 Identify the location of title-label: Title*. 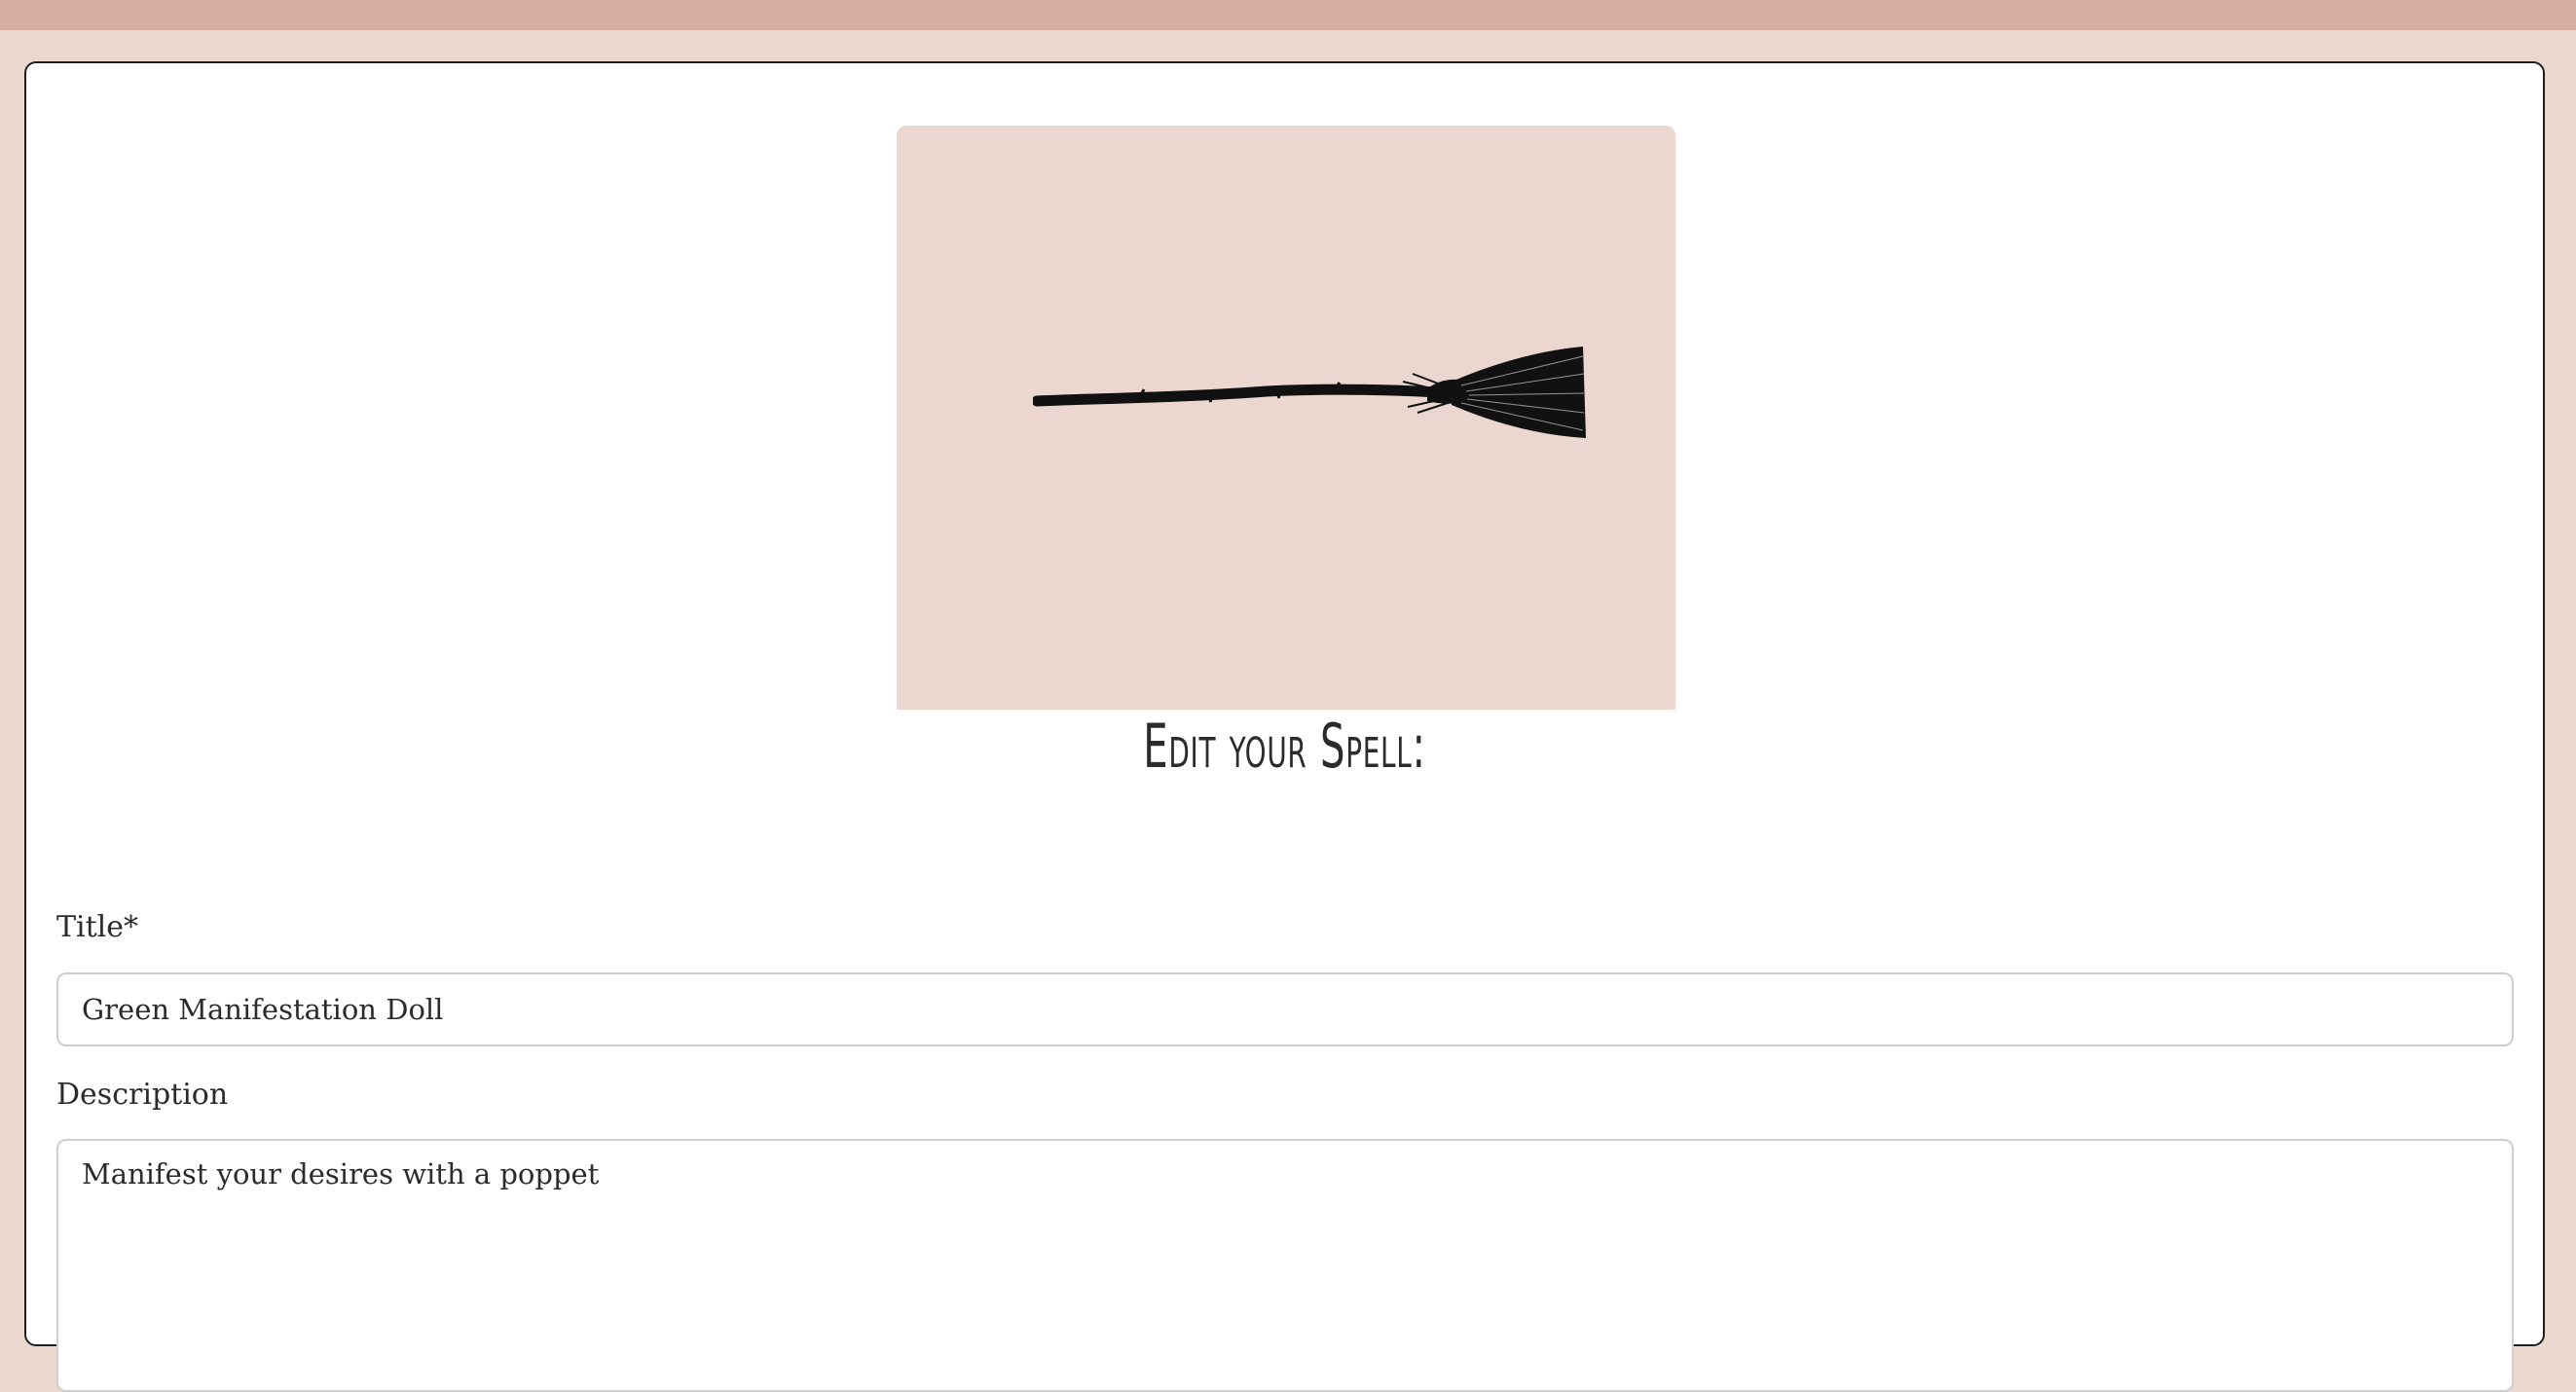
(97, 927).